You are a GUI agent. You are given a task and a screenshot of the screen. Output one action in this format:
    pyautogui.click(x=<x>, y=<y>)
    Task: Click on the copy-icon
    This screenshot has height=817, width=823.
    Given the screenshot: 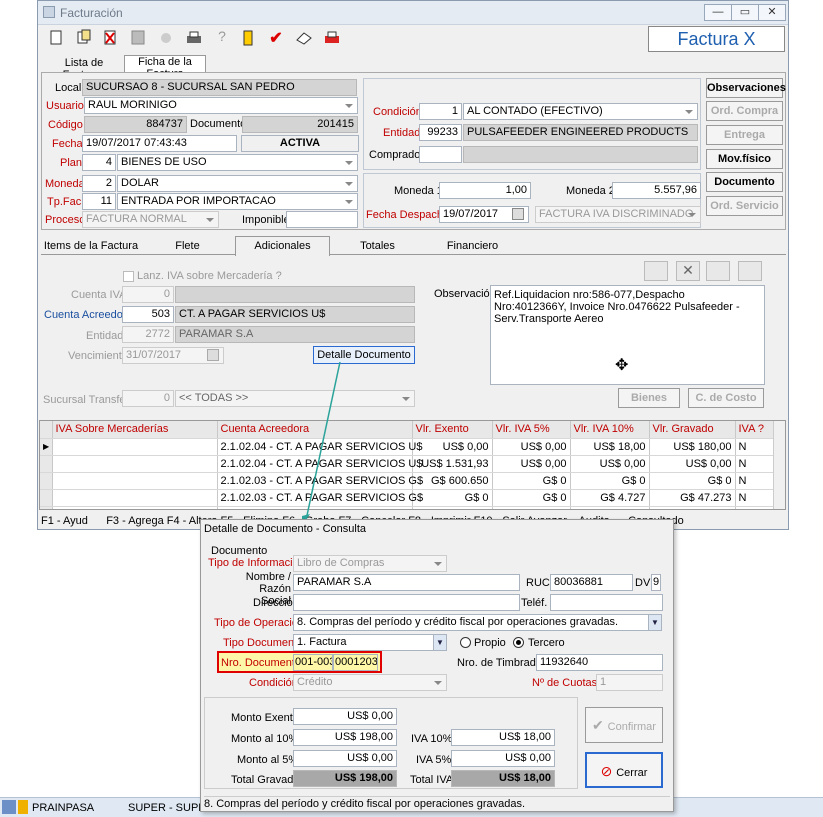 What is the action you would take?
    pyautogui.click(x=84, y=37)
    